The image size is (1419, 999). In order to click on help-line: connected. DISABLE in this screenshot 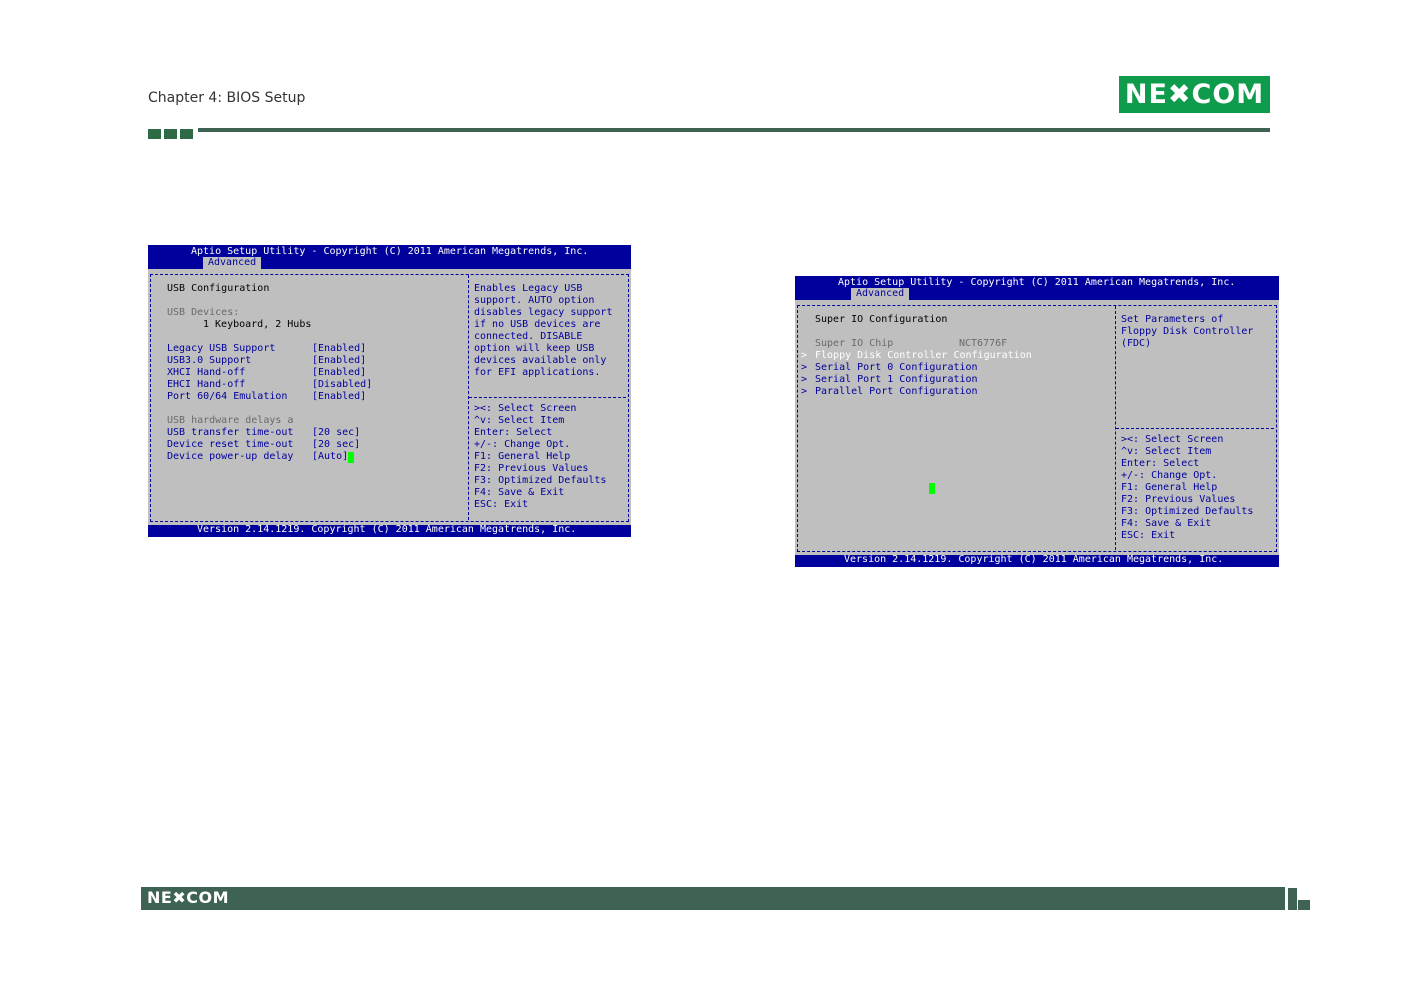, I will do `click(528, 336)`.